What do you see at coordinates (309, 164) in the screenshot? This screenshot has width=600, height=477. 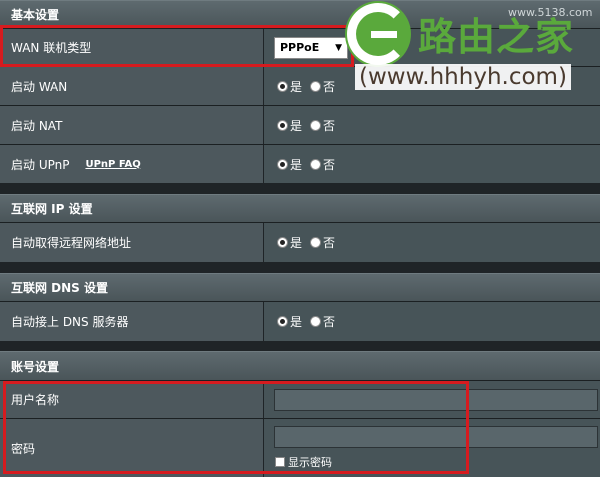 I see `enable-upnp-radio-group: 是 否` at bounding box center [309, 164].